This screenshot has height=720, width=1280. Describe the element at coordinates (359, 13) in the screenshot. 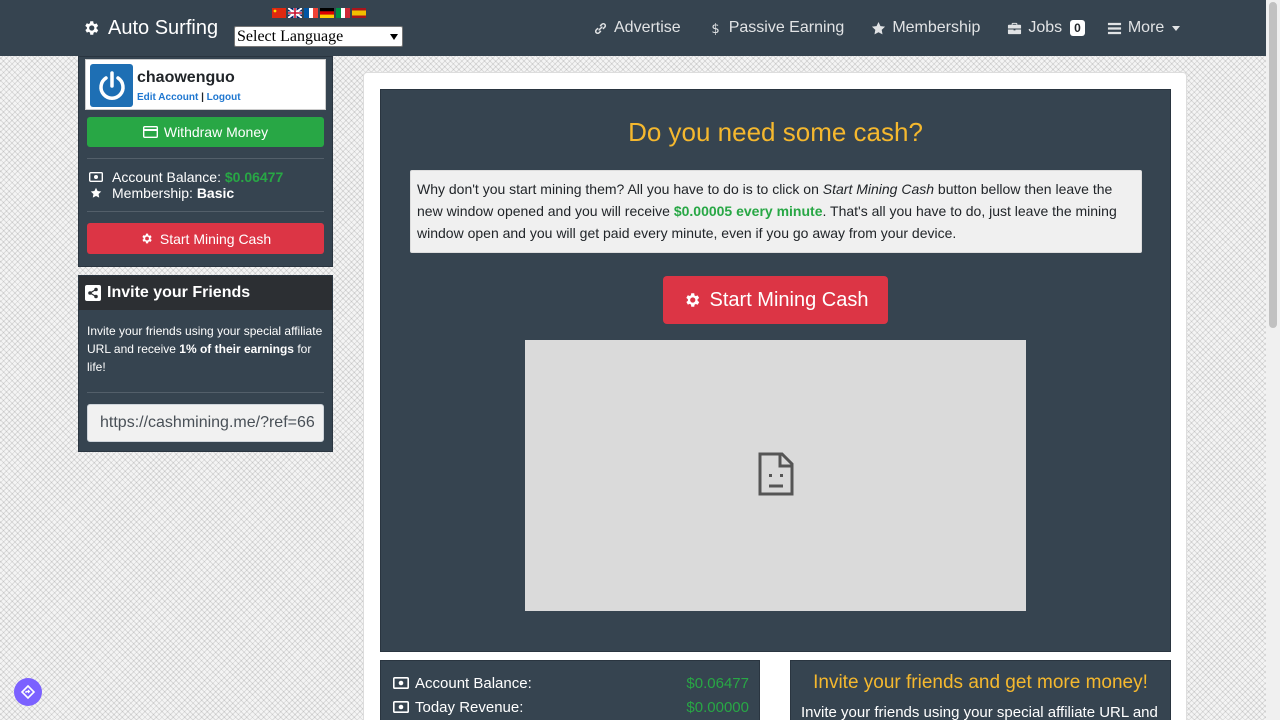

I see `spain-flag-icon` at that location.